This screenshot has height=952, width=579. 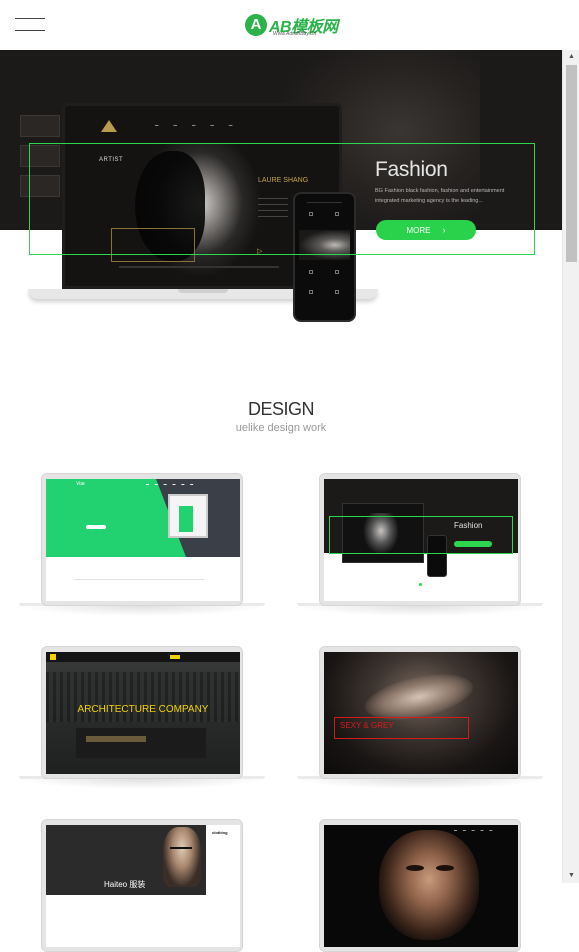 I want to click on portfolio-card: Vue ▬ ▬ ▬ ▬ ▬ ▬, so click(x=142, y=539).